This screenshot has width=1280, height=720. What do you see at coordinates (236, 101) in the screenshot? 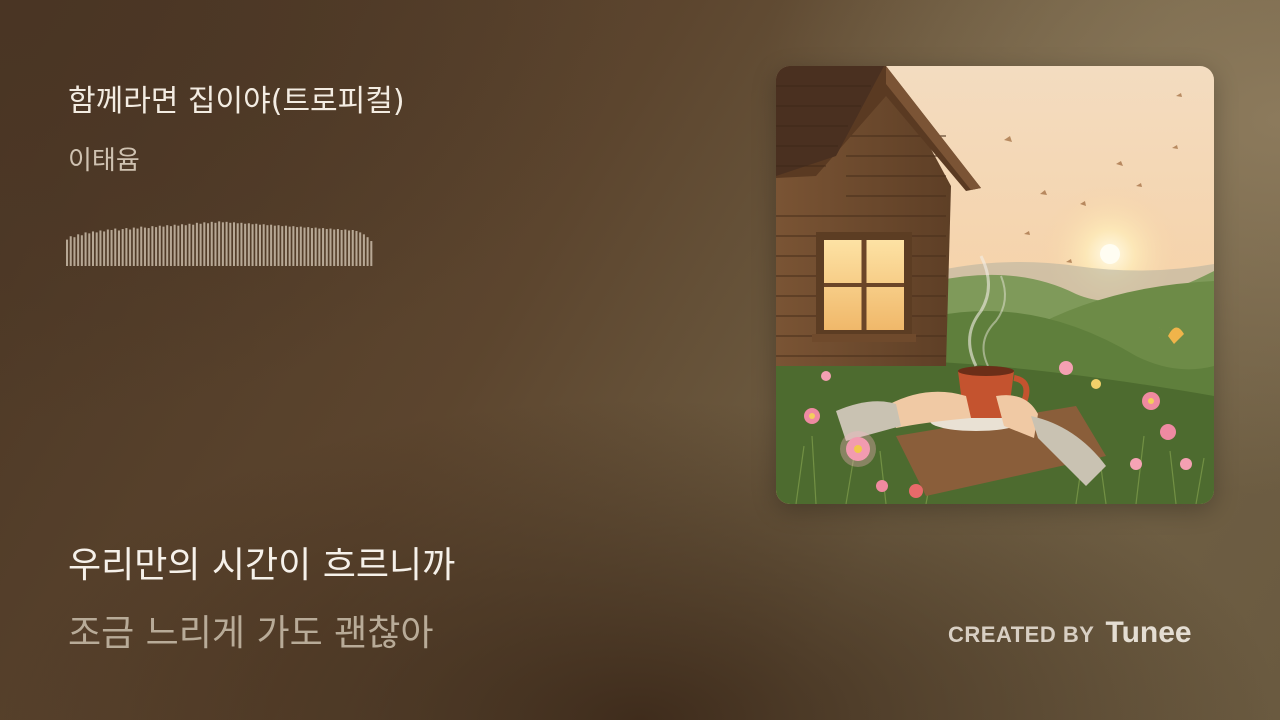
I see `song-title: 함께라면 집이야(트로피컬)` at bounding box center [236, 101].